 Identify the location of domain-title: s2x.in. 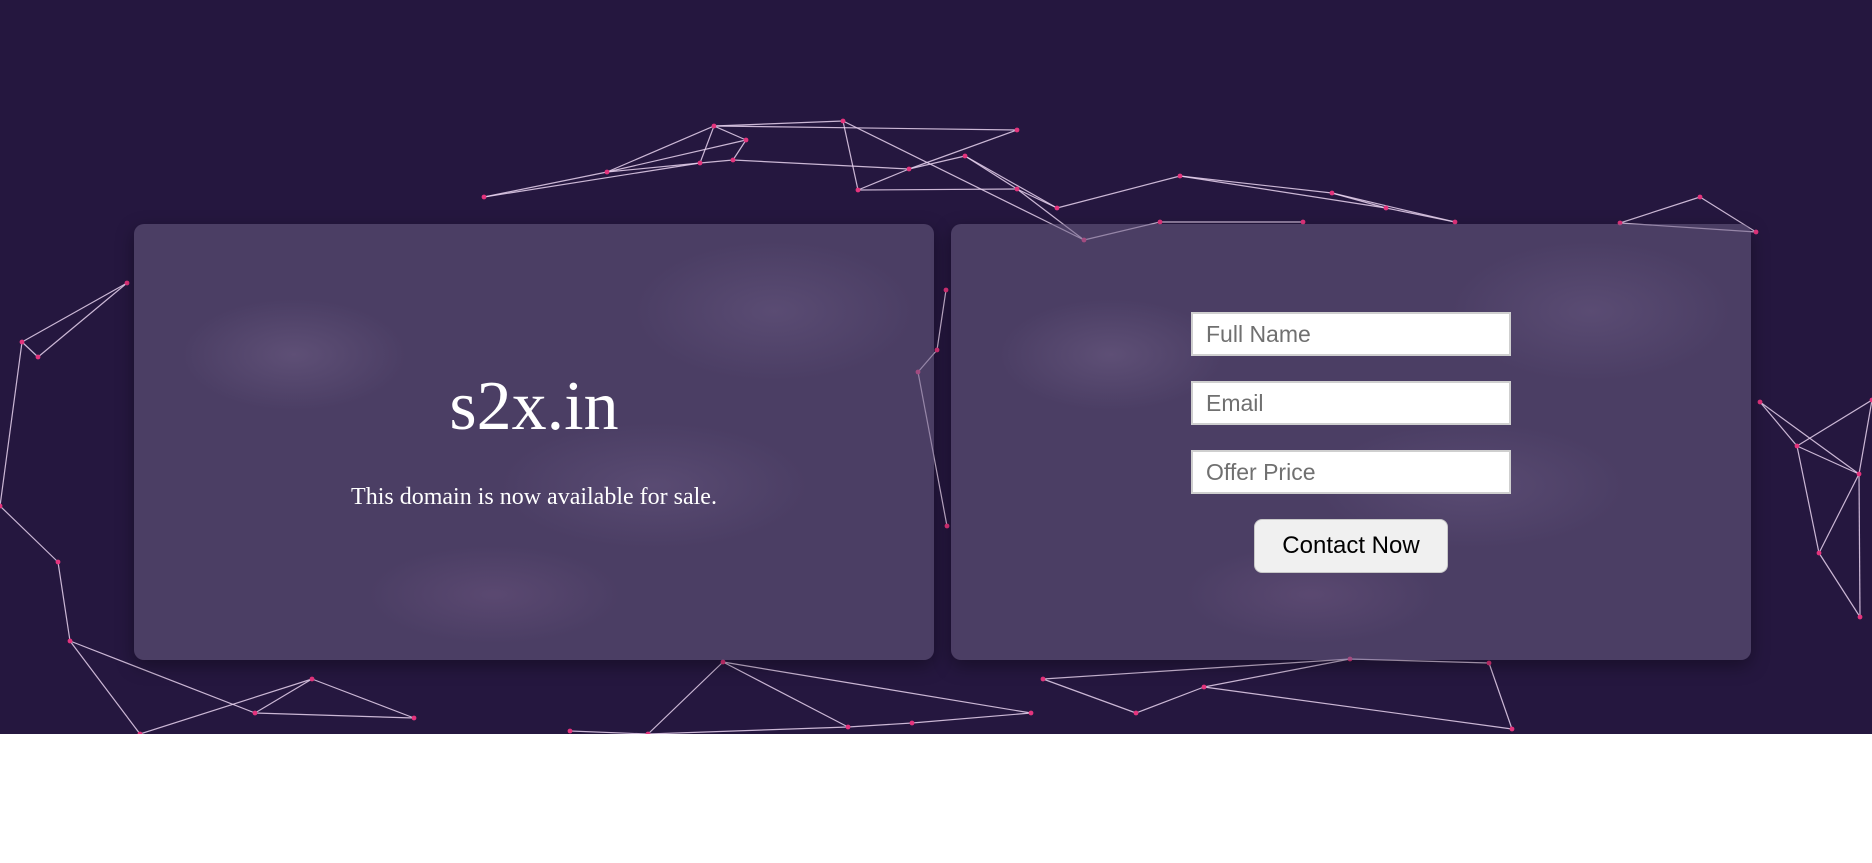
(534, 406).